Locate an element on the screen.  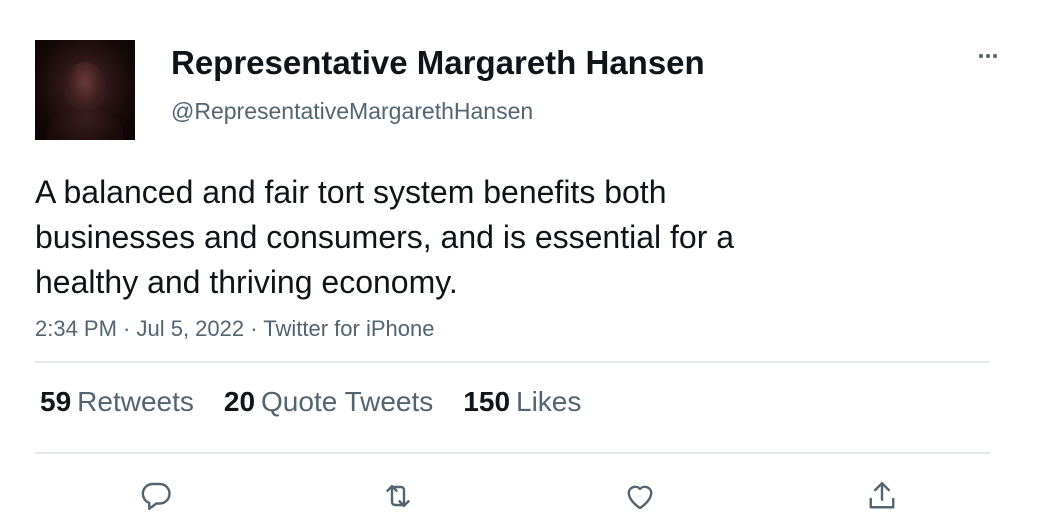
retweets-stat: 59 Retweets is located at coordinates (117, 402).